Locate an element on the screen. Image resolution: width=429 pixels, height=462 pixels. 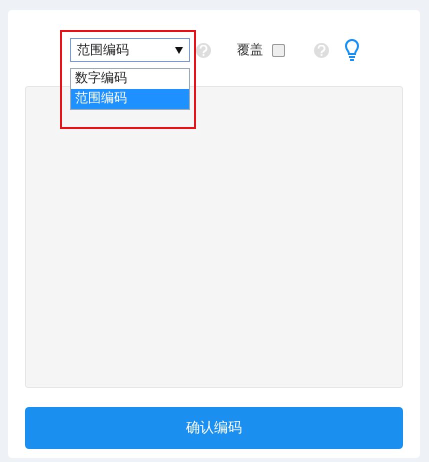
lightbulb-icon is located at coordinates (352, 50).